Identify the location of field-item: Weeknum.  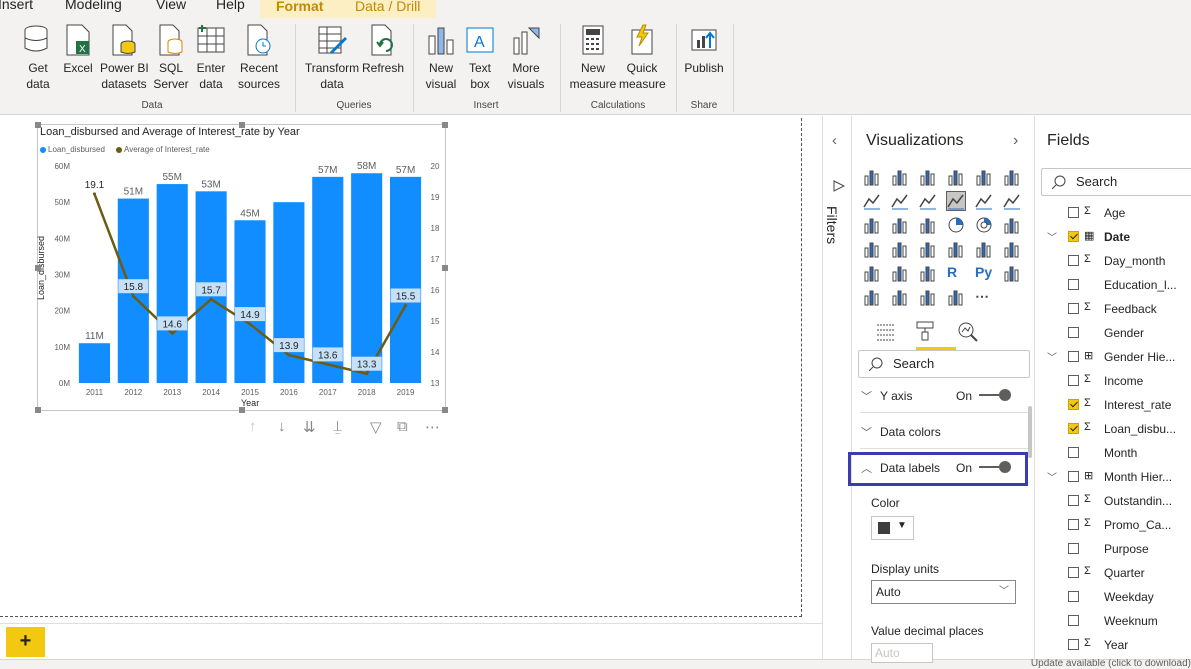
(1113, 621).